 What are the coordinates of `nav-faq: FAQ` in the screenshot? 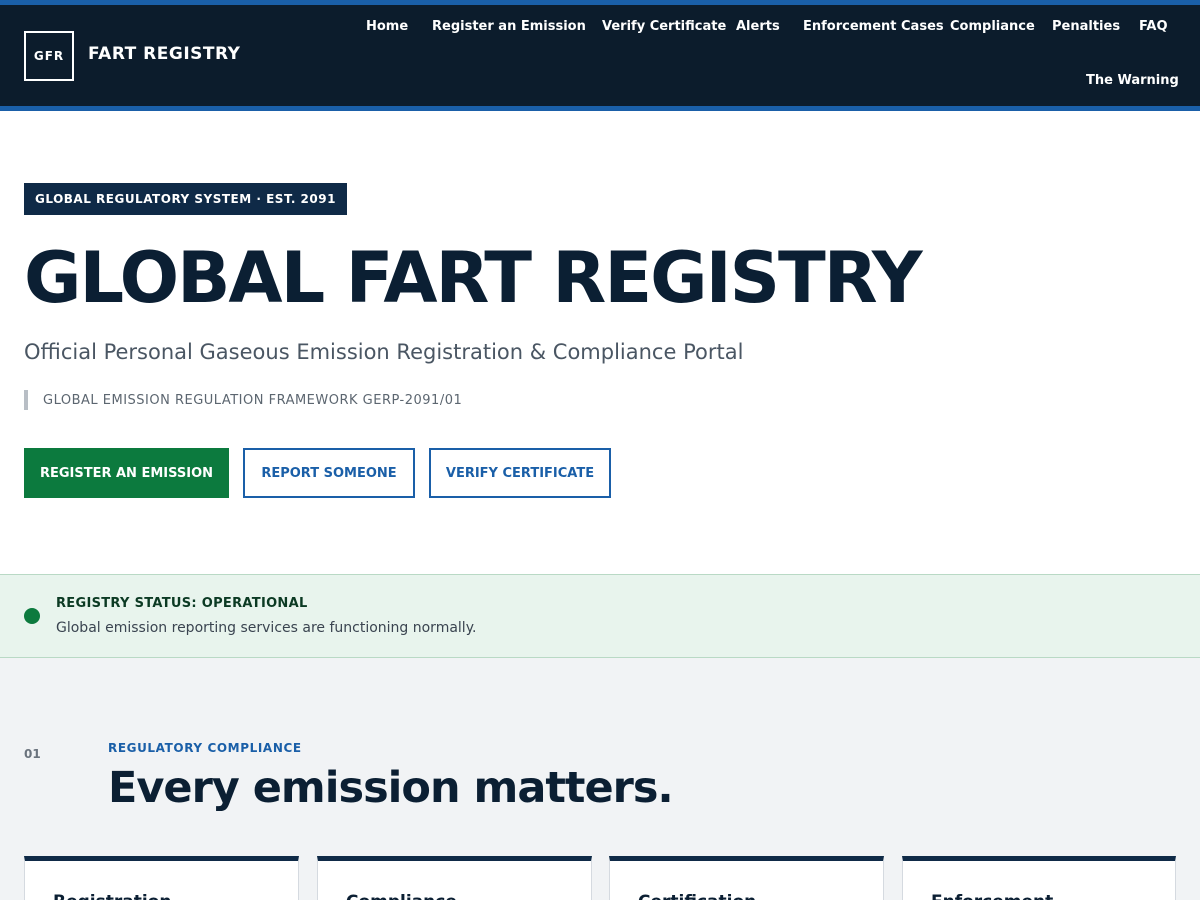 It's located at (1153, 26).